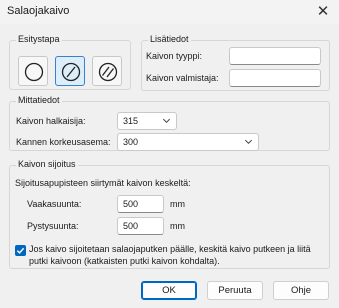 The height and width of the screenshot is (308, 339). Describe the element at coordinates (188, 142) in the screenshot. I see `kannen-korkeusasema-select: 300` at that location.